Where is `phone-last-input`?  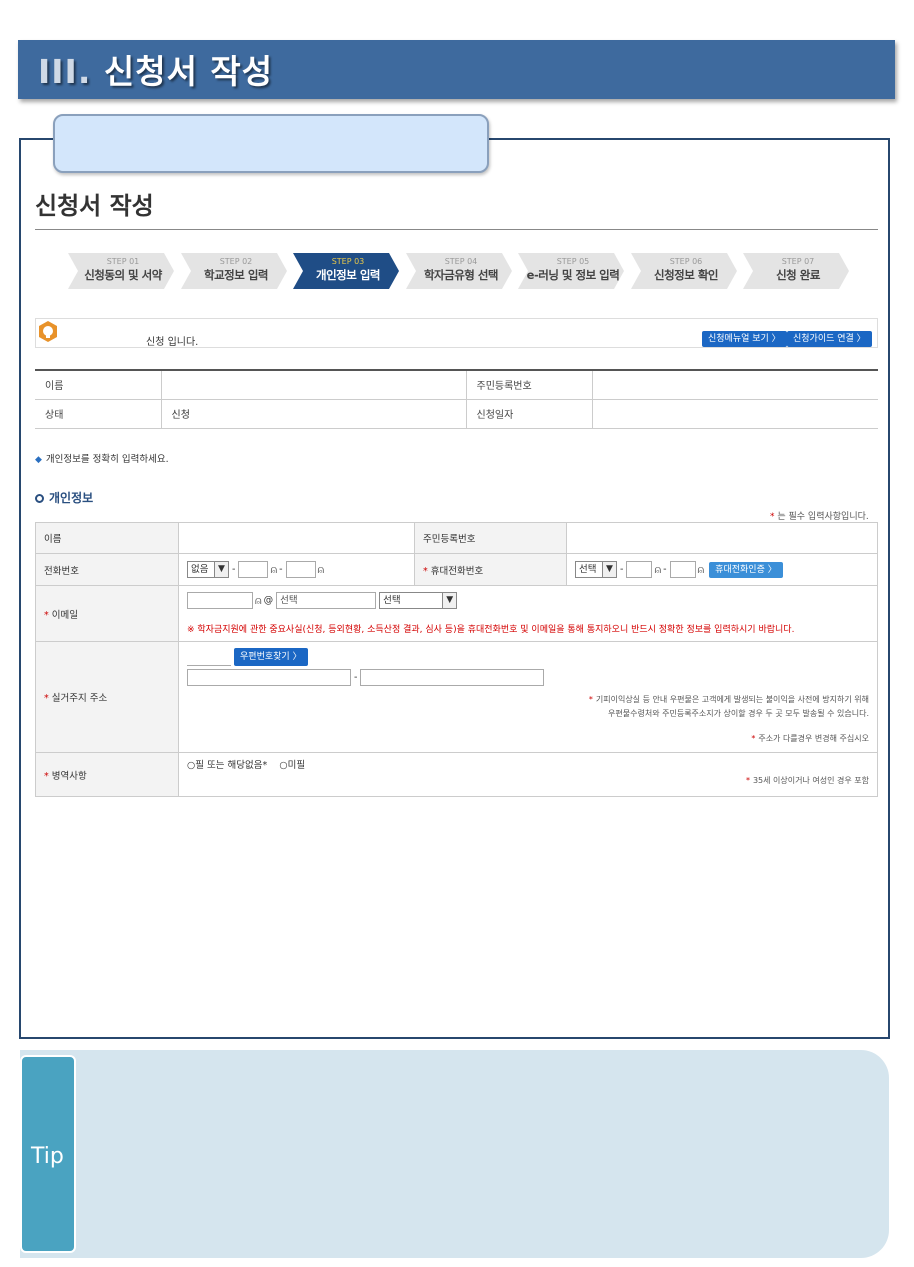 phone-last-input is located at coordinates (300, 569).